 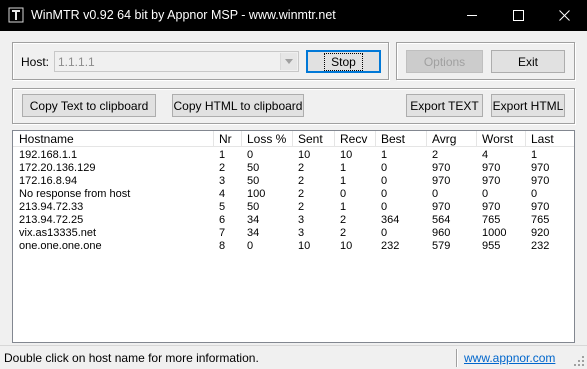 I want to click on cell-hostname: 172.16.8.94, so click(x=48, y=181).